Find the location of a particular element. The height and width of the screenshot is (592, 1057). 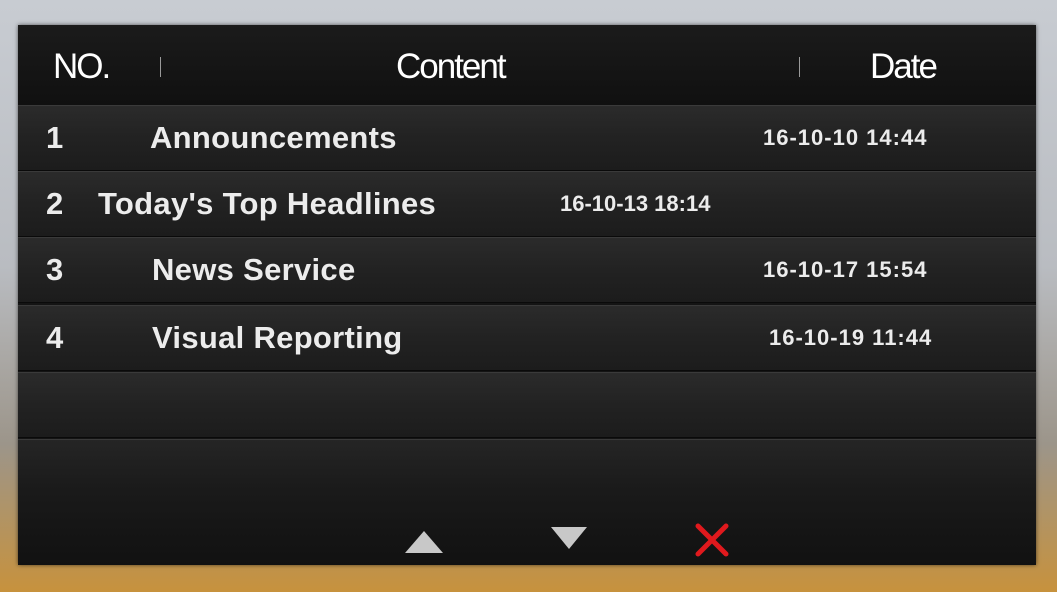

triangle-up-icon is located at coordinates (424, 542).